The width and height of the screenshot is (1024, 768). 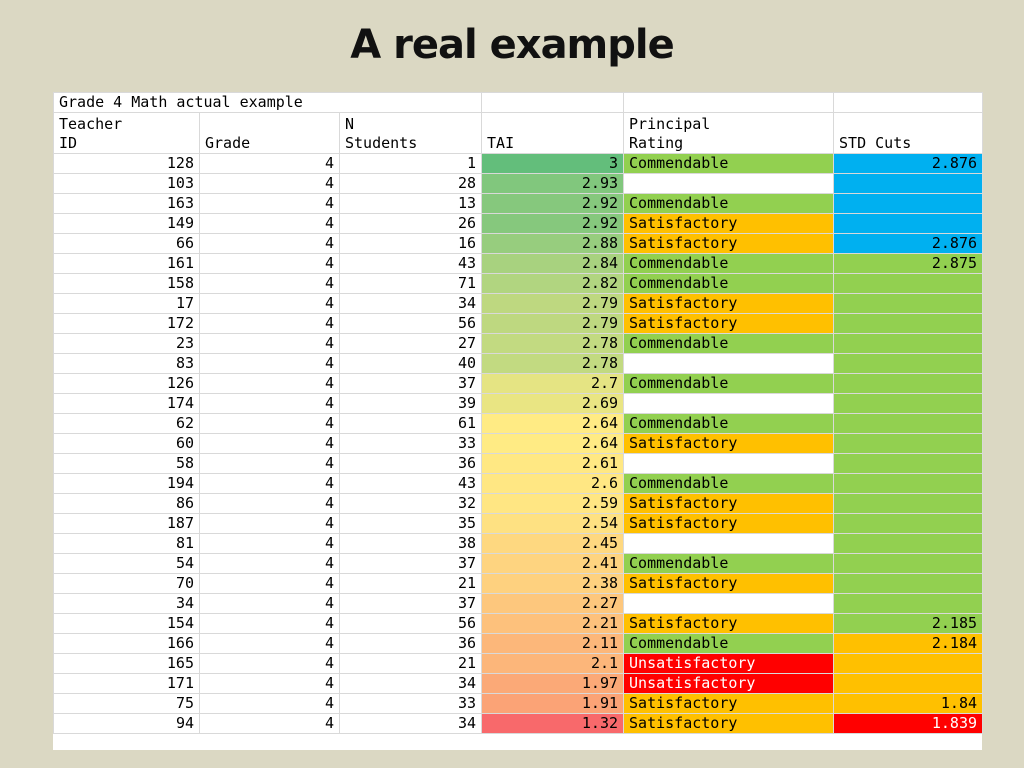 What do you see at coordinates (553, 183) in the screenshot?
I see `cell-tai: 2.93` at bounding box center [553, 183].